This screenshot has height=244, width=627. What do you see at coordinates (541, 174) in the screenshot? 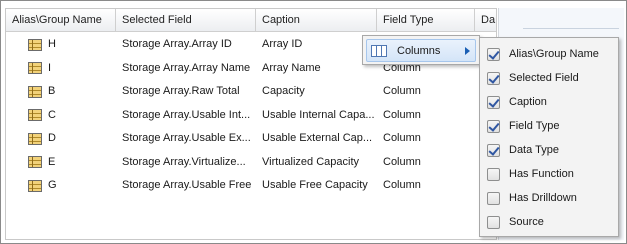
I see `column-toggle-label: Has Function` at bounding box center [541, 174].